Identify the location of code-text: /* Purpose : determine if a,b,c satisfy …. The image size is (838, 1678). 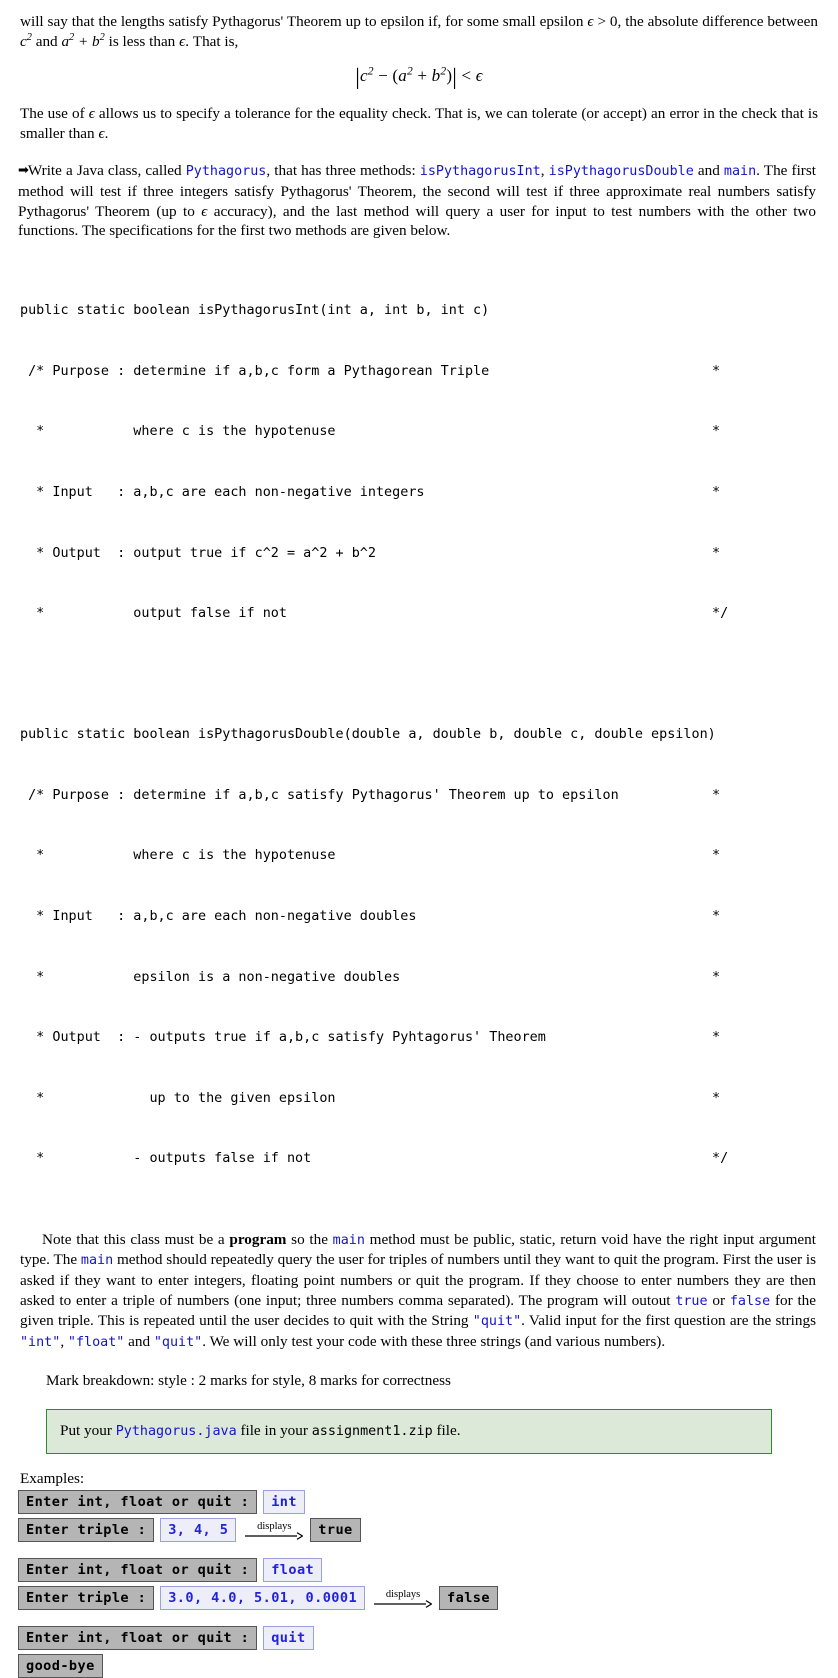
(319, 795).